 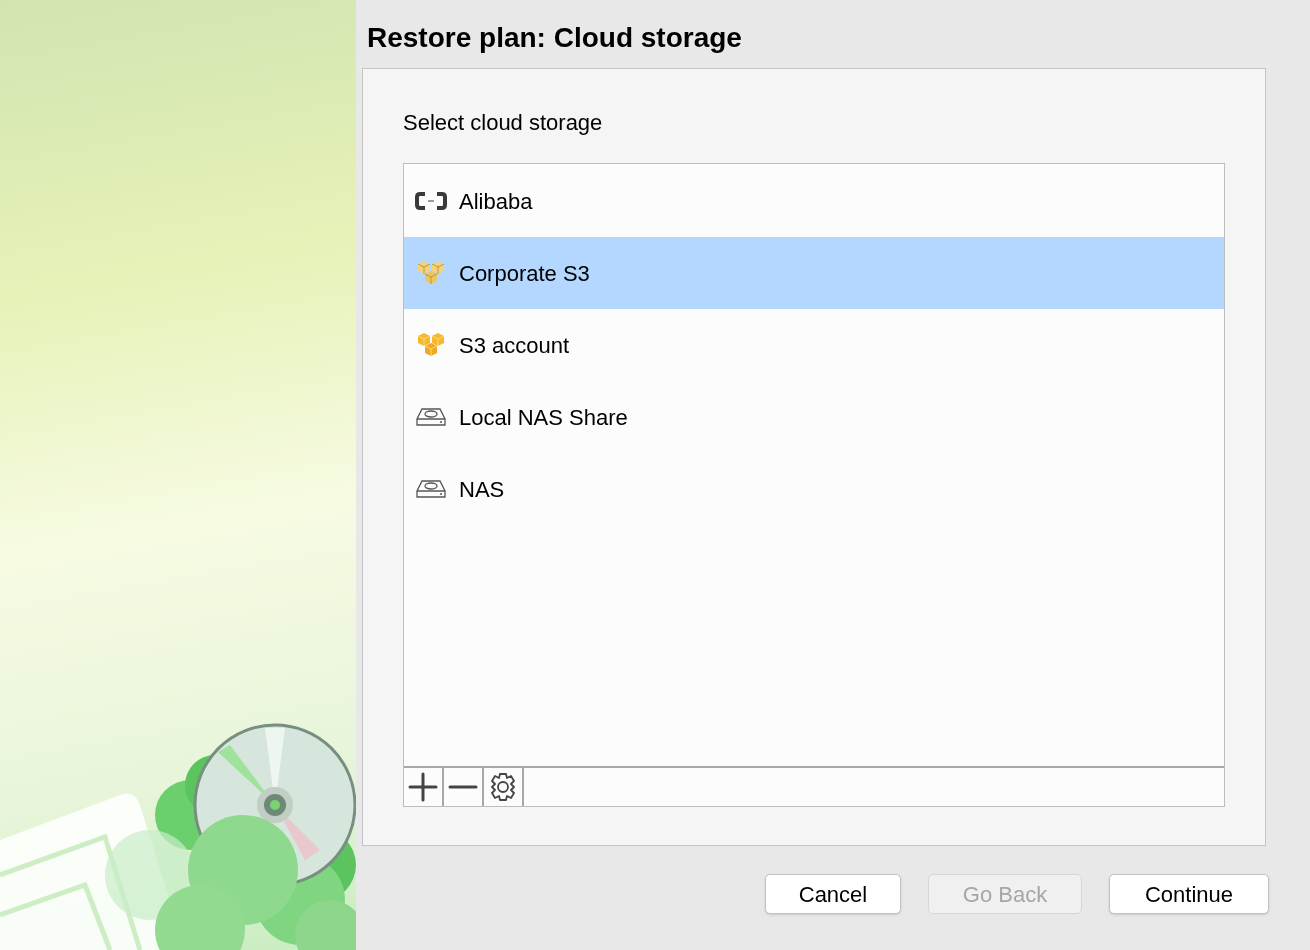 What do you see at coordinates (814, 345) in the screenshot?
I see `storage-list-item: S3 account` at bounding box center [814, 345].